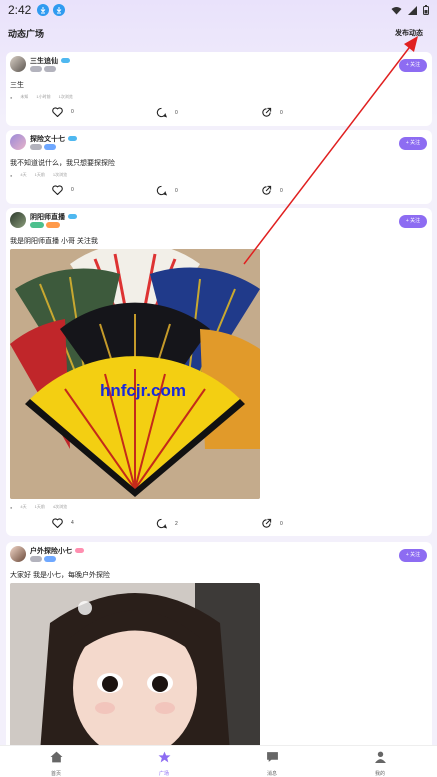  I want to click on tab-label: 首页, so click(55, 774).